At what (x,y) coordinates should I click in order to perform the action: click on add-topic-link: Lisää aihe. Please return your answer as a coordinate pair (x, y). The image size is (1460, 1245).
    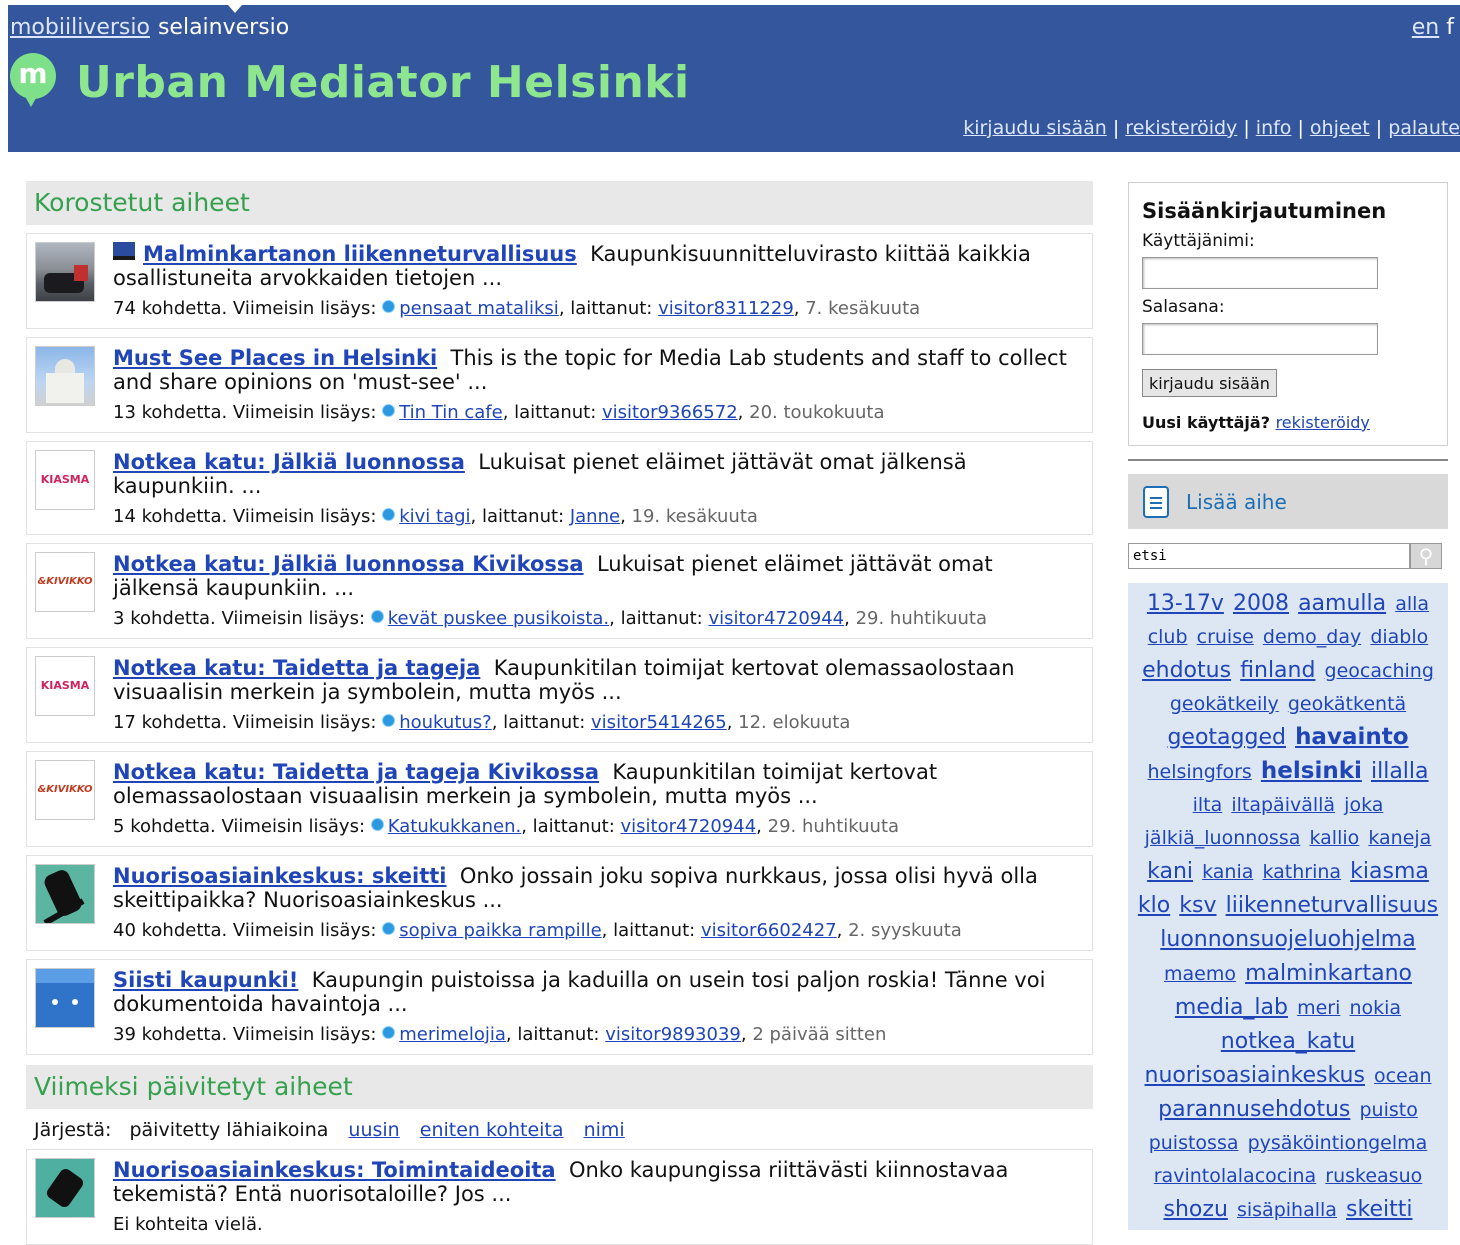
    Looking at the image, I should click on (1236, 502).